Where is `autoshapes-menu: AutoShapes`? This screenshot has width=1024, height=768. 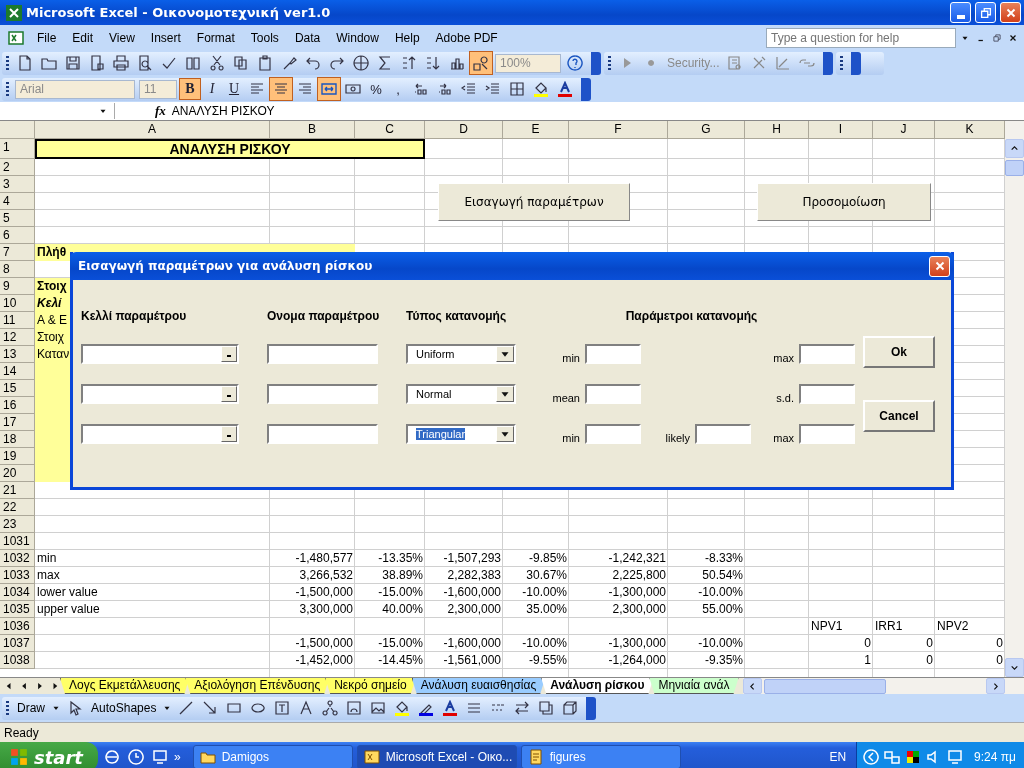 autoshapes-menu: AutoShapes is located at coordinates (124, 708).